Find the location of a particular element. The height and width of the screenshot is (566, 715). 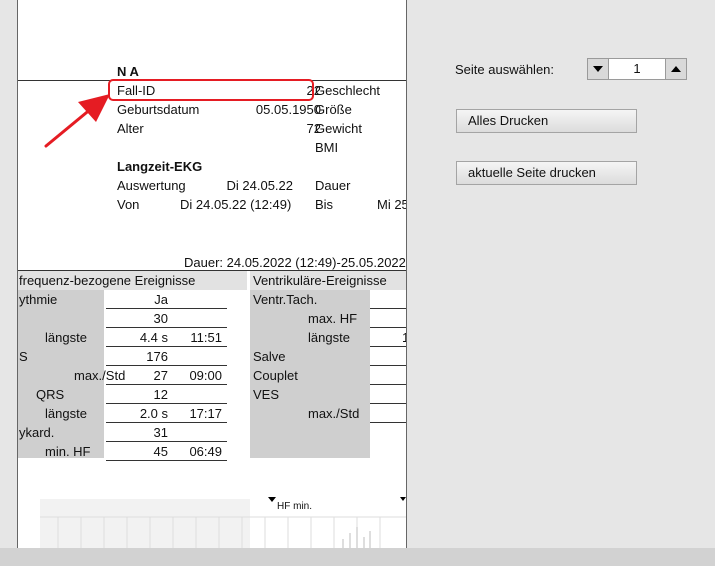

bmi-label: BMI is located at coordinates (327, 147).